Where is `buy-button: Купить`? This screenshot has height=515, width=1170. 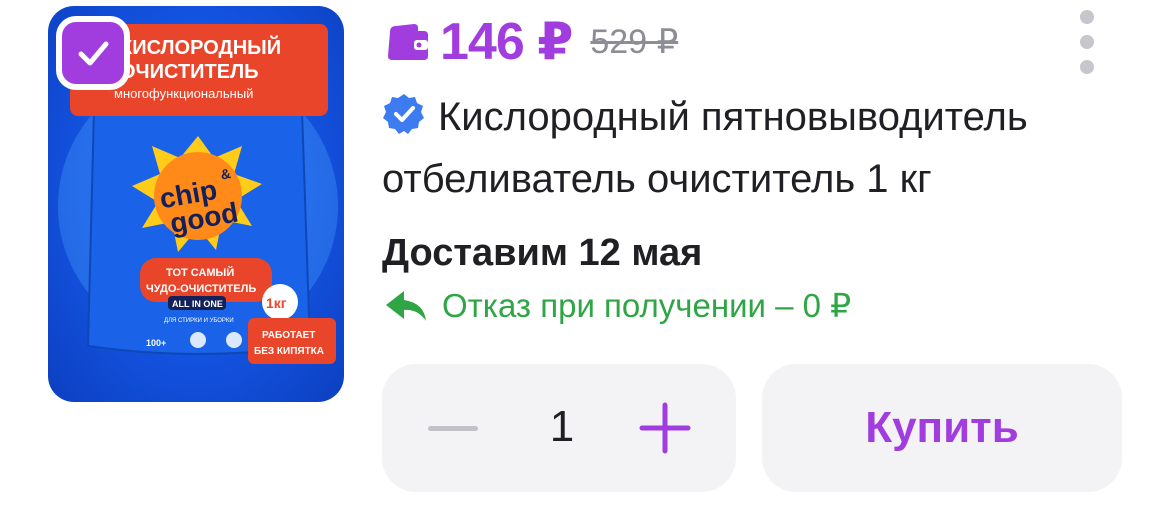 buy-button: Купить is located at coordinates (942, 428).